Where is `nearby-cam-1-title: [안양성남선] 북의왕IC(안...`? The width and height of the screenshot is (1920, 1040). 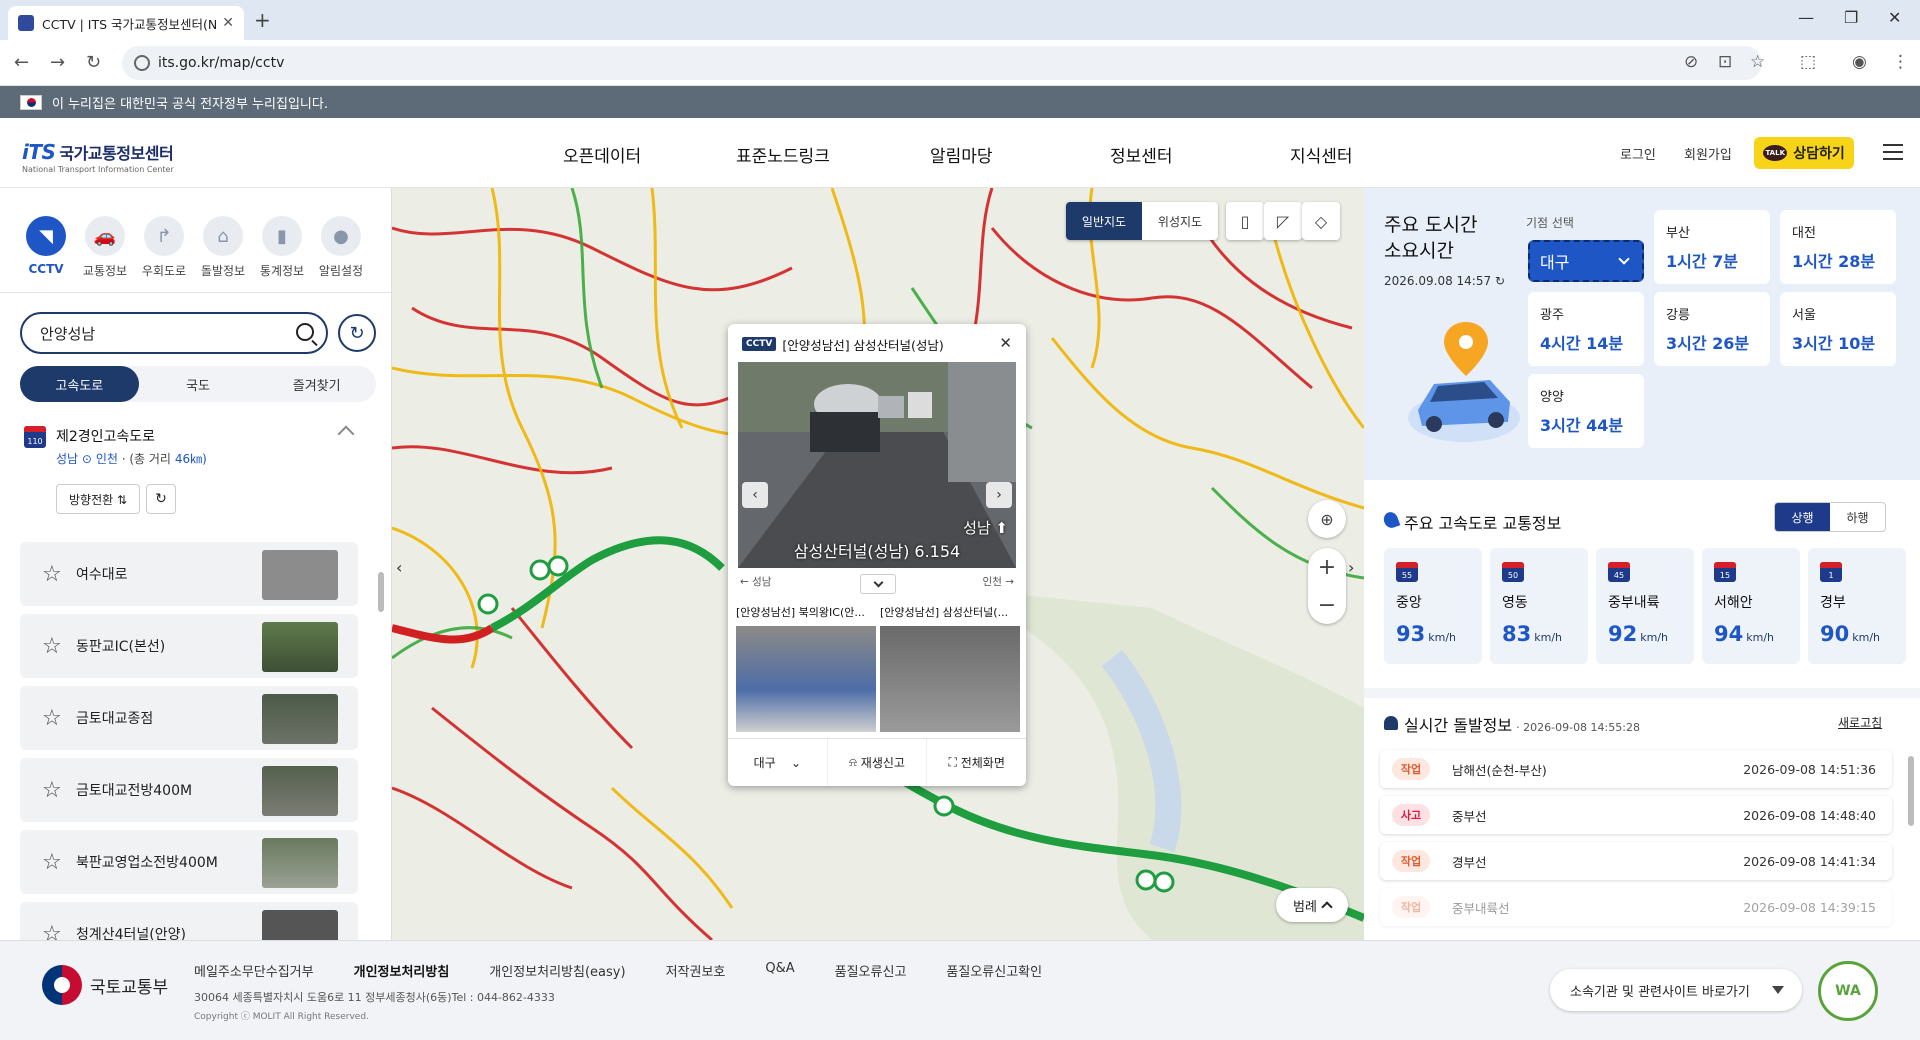
nearby-cam-1-title: [안양성남선] 북의왕IC(안... is located at coordinates (806, 612).